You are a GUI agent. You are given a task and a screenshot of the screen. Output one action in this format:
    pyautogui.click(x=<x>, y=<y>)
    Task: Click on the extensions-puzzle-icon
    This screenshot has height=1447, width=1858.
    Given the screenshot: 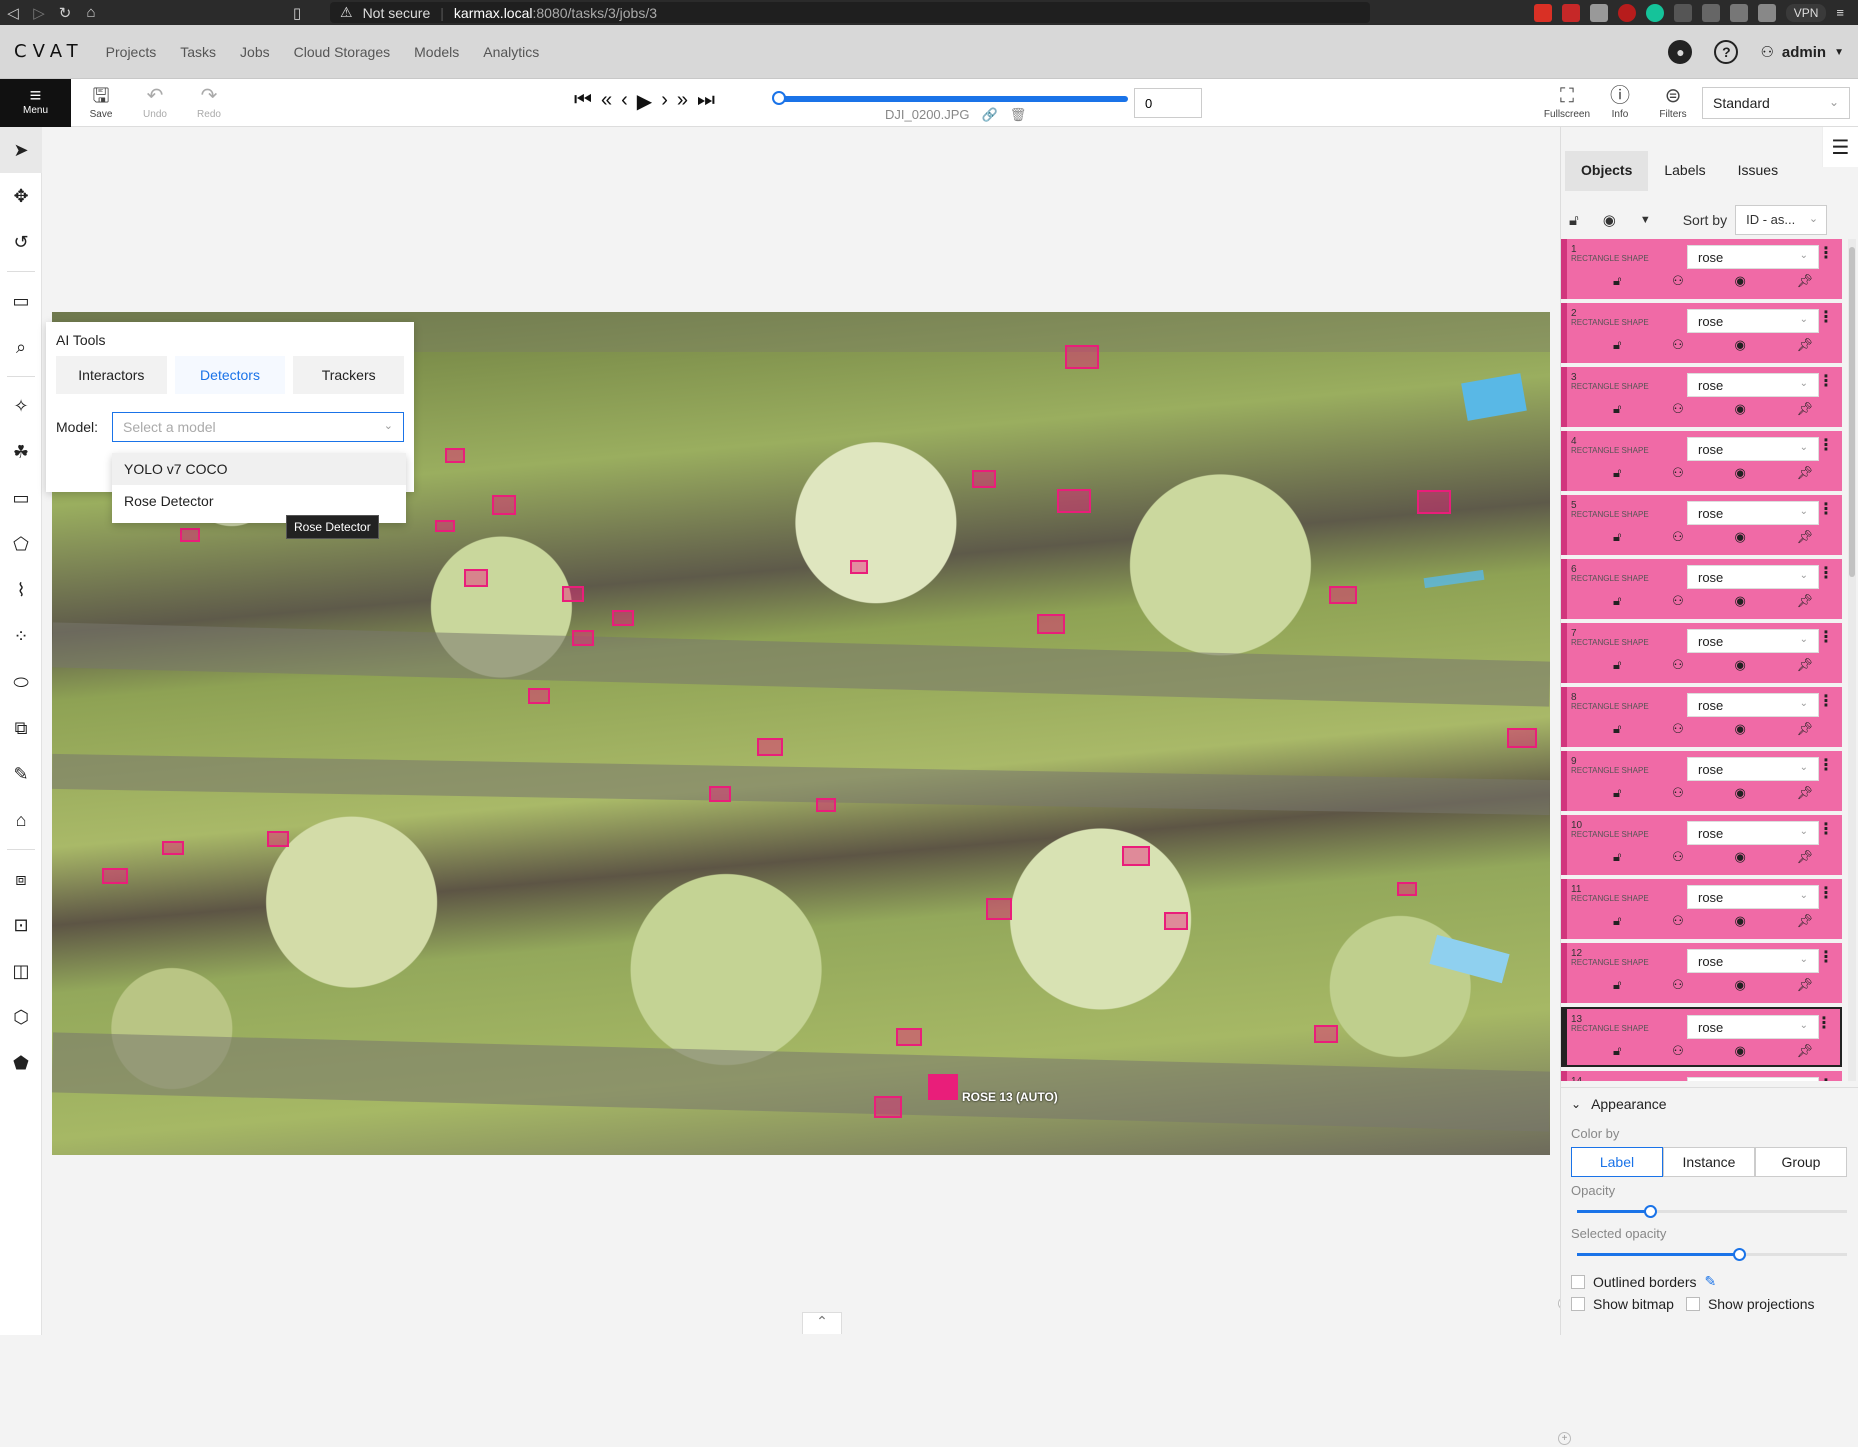 What is the action you would take?
    pyautogui.click(x=1710, y=12)
    